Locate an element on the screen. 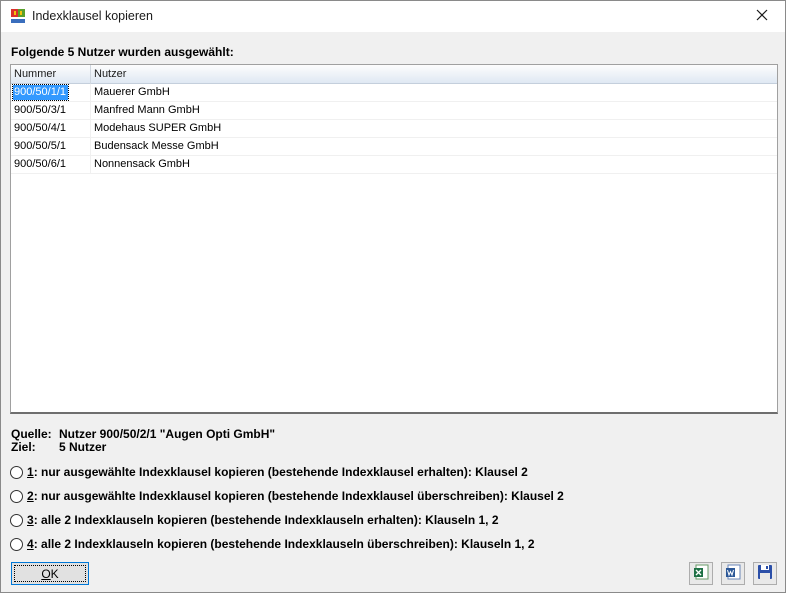 This screenshot has height=593, width=786. excel-export-button is located at coordinates (701, 573).